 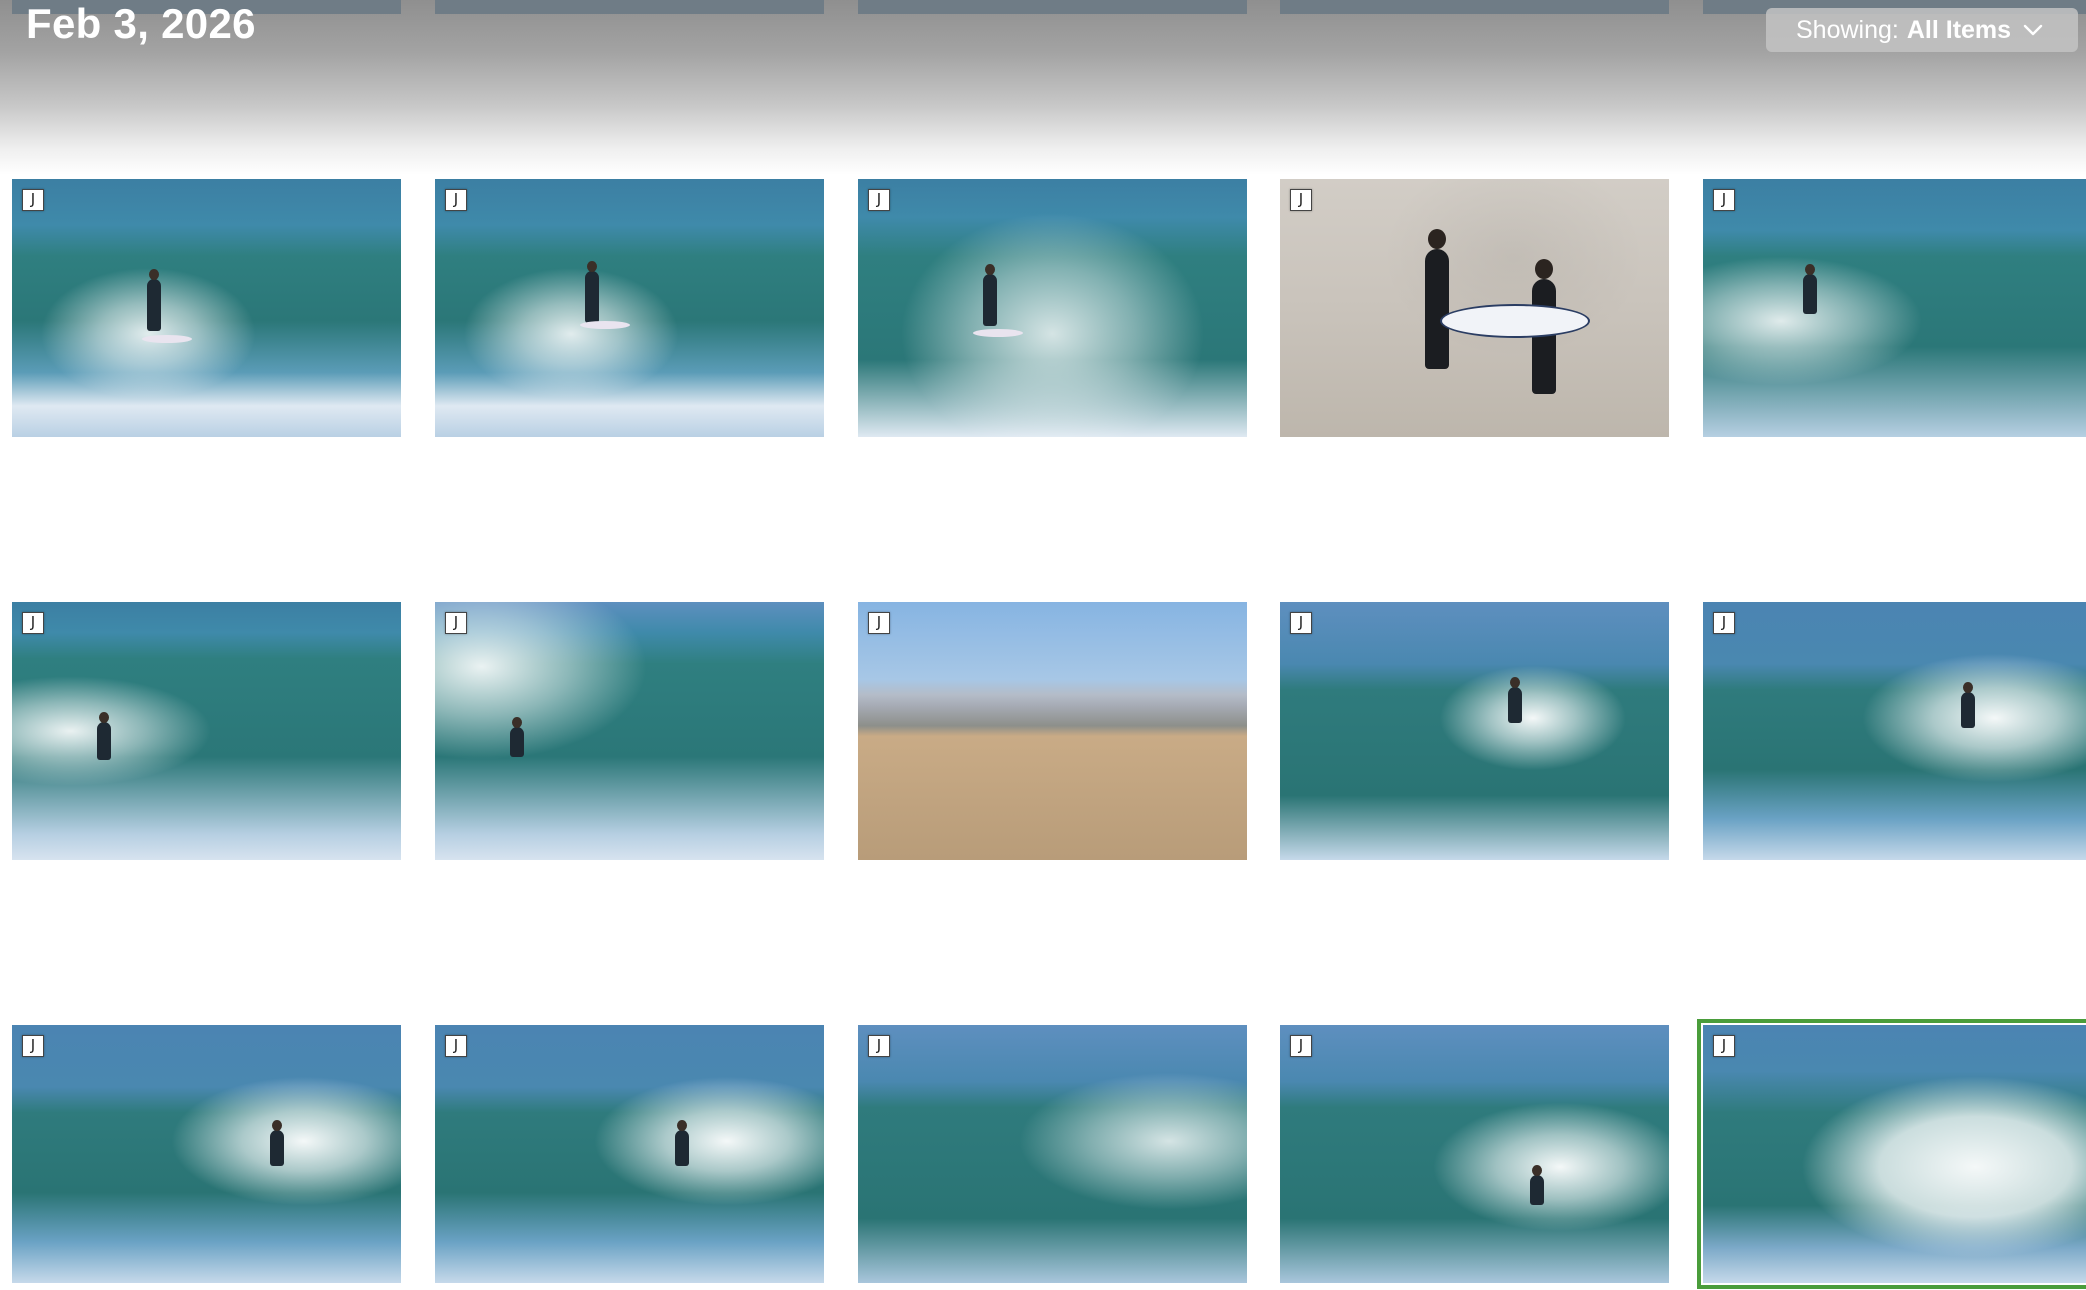 I want to click on showing-filter-value: All Items, so click(x=1959, y=29).